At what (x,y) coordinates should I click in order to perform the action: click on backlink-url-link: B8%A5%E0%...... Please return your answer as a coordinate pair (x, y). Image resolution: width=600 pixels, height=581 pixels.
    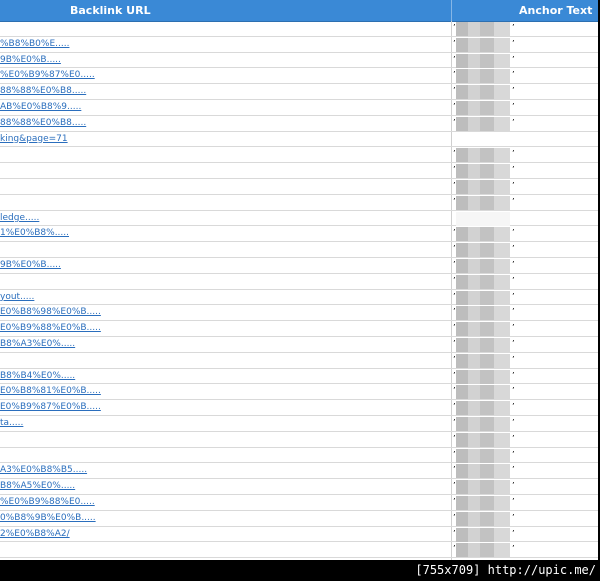
    Looking at the image, I should click on (37, 486).